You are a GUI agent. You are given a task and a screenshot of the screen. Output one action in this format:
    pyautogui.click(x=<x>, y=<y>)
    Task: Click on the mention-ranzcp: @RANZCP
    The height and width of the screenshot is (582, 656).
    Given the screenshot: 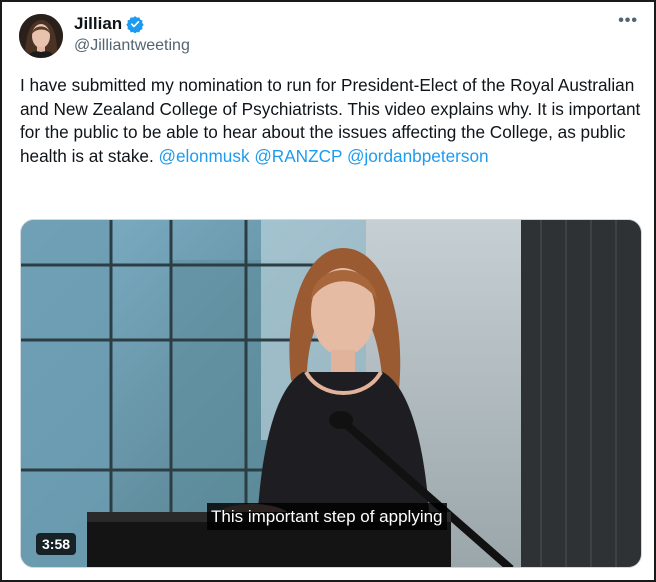 What is the action you would take?
    pyautogui.click(x=298, y=156)
    